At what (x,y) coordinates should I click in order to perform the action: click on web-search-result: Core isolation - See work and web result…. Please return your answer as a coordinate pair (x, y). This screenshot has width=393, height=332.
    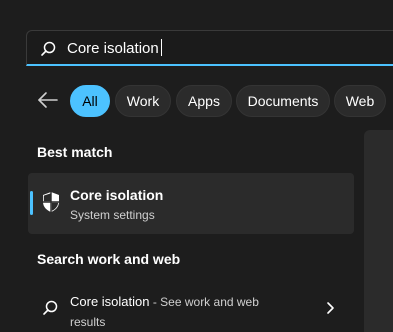
    Looking at the image, I should click on (180, 312).